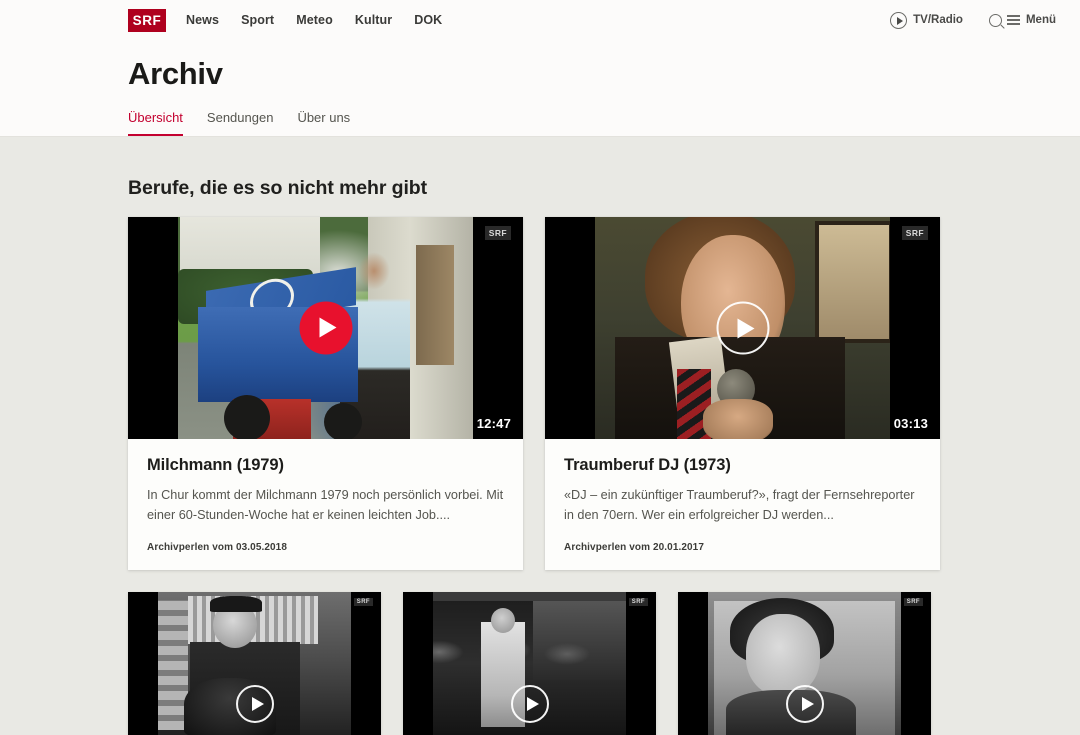 The width and height of the screenshot is (1080, 735). Describe the element at coordinates (257, 20) in the screenshot. I see `nav-item-sport: Sport` at that location.